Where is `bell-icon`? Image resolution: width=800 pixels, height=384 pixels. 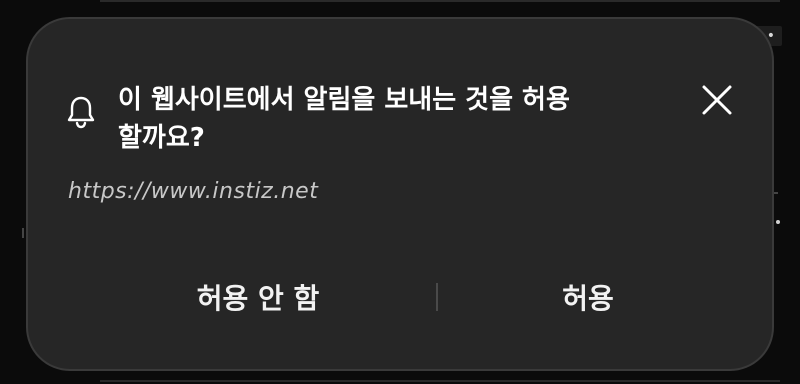 bell-icon is located at coordinates (81, 112).